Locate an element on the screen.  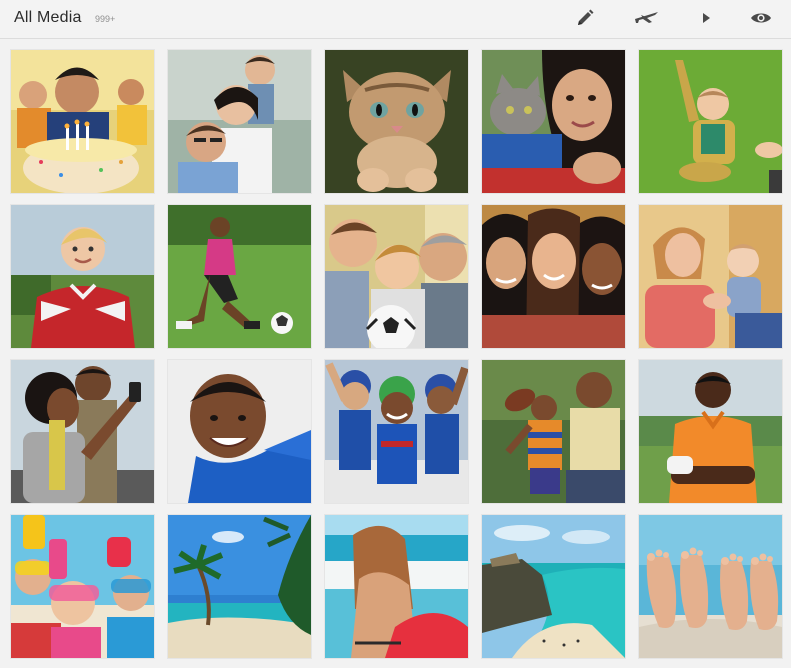
photo-baby-on-grass is located at coordinates (710, 121).